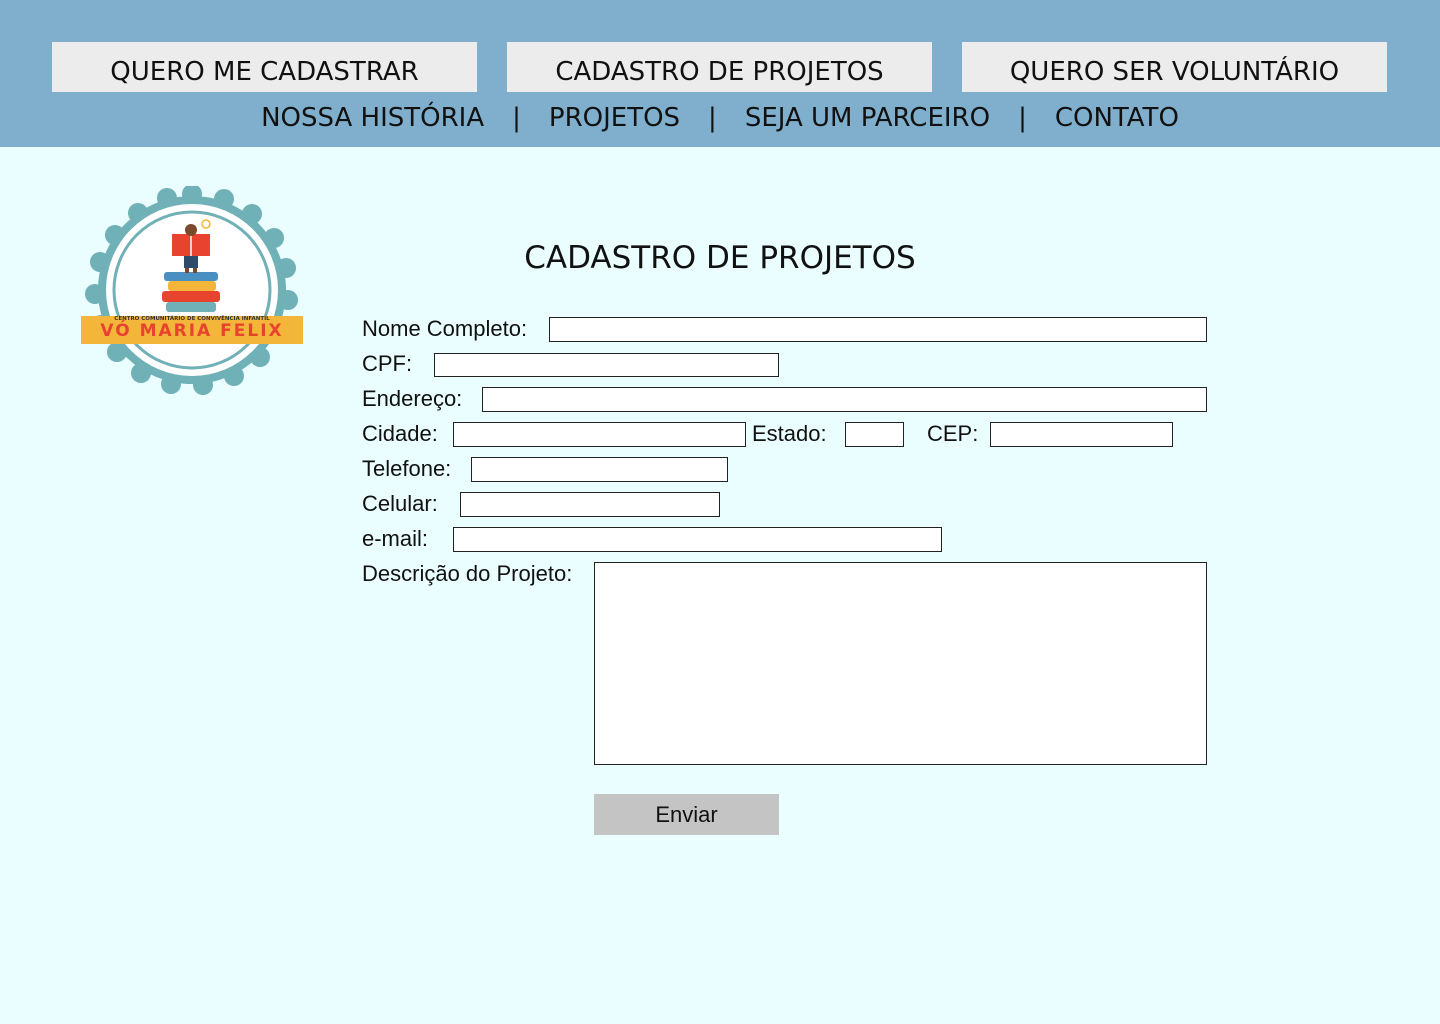 This screenshot has height=1024, width=1440. I want to click on email-label: e-mail:, so click(395, 538).